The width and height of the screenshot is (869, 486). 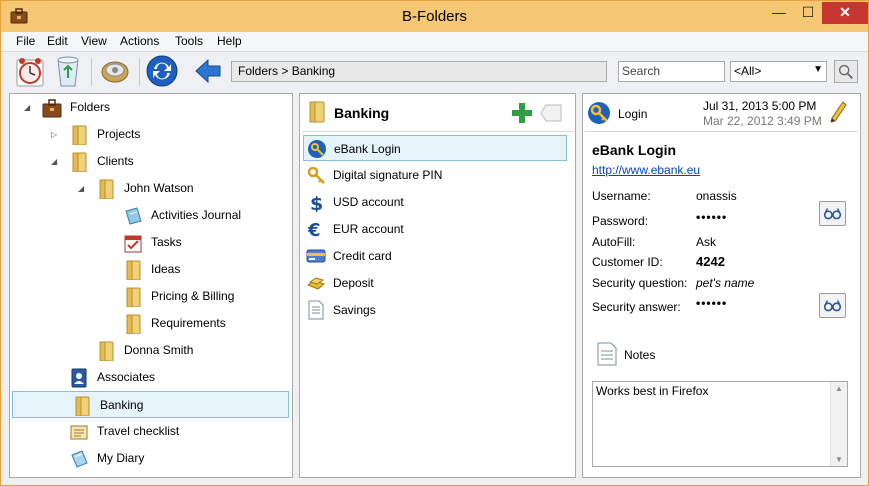 What do you see at coordinates (435, 310) in the screenshot?
I see `list-item-savings: Savings` at bounding box center [435, 310].